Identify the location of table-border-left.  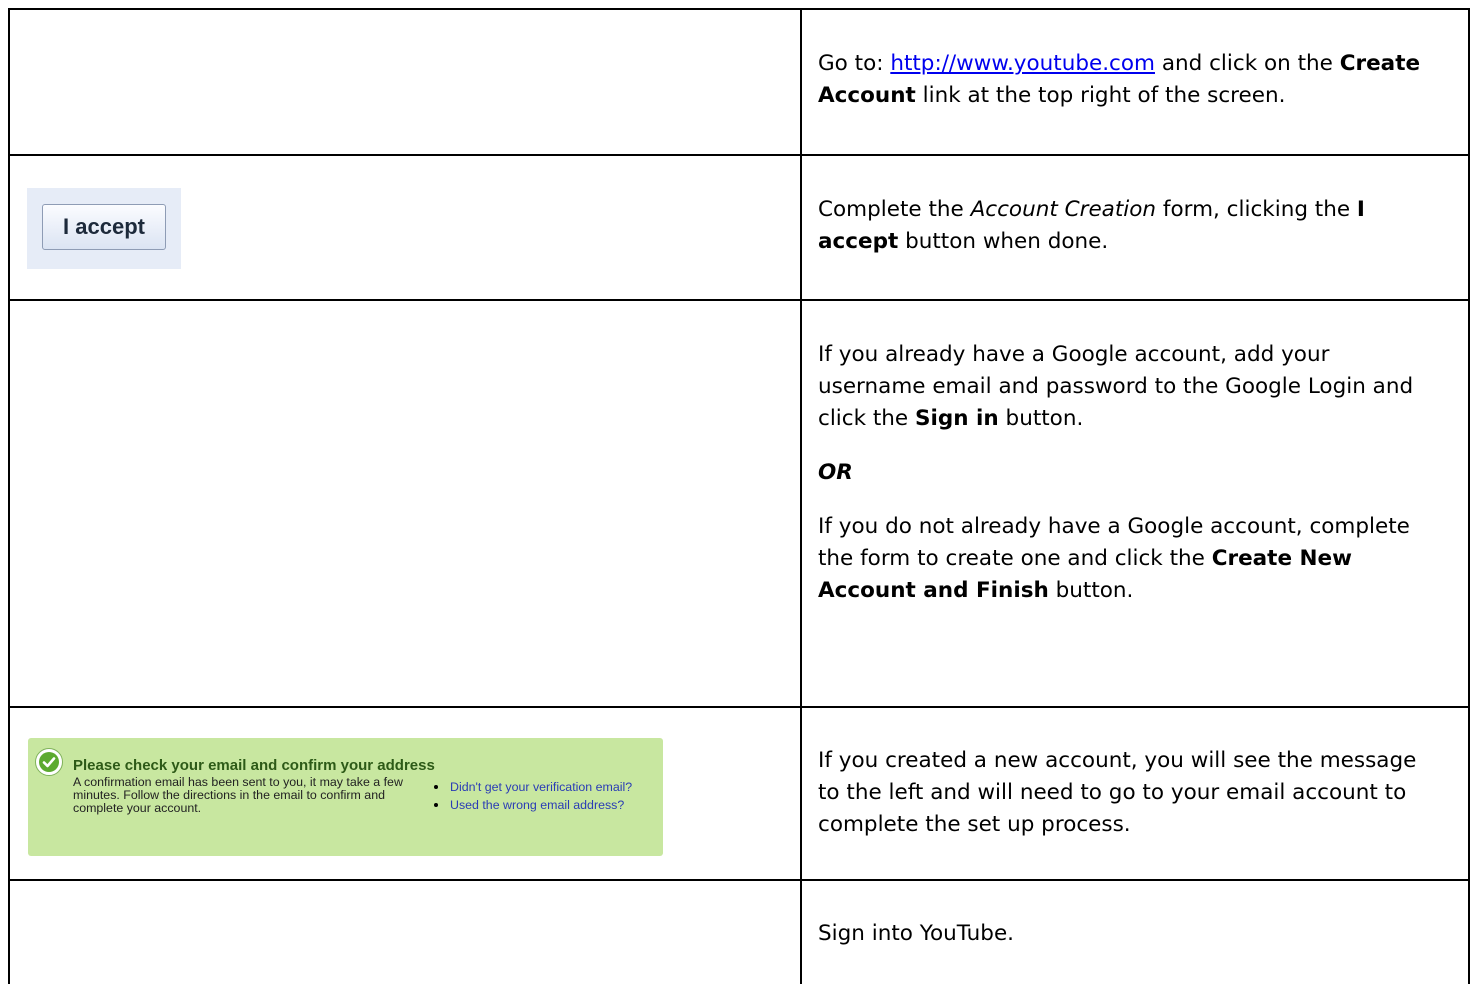
(9, 496).